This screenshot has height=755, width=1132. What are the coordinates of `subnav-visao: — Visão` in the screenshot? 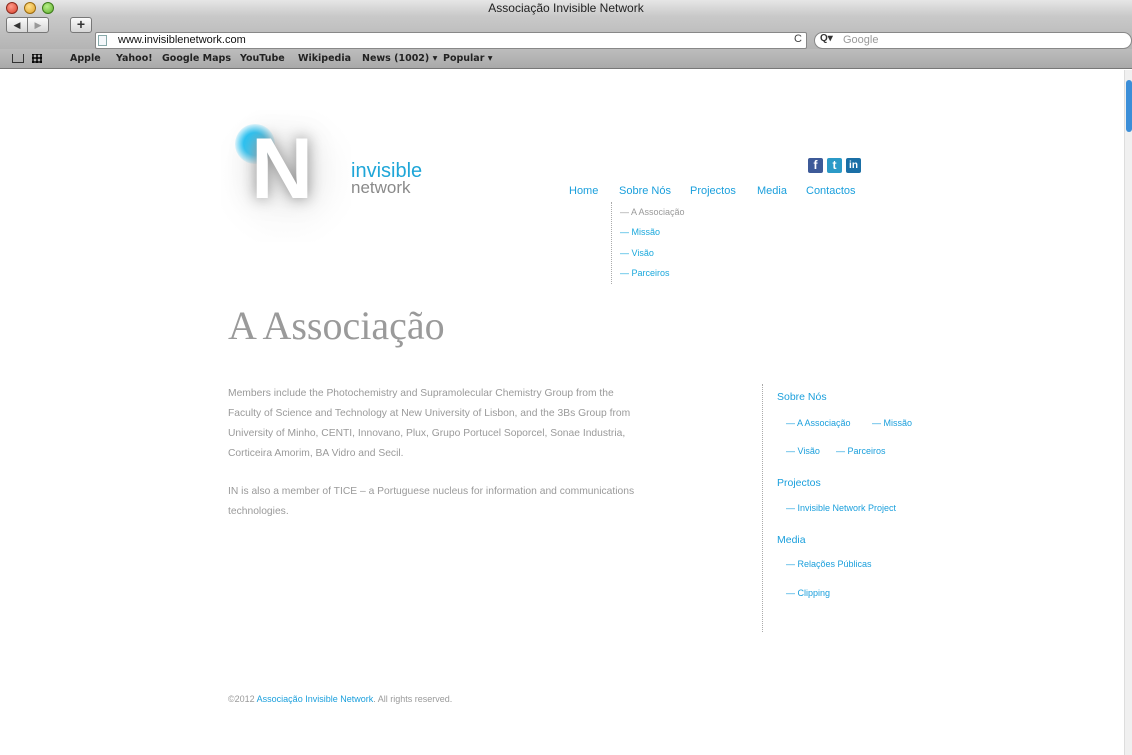 It's located at (637, 253).